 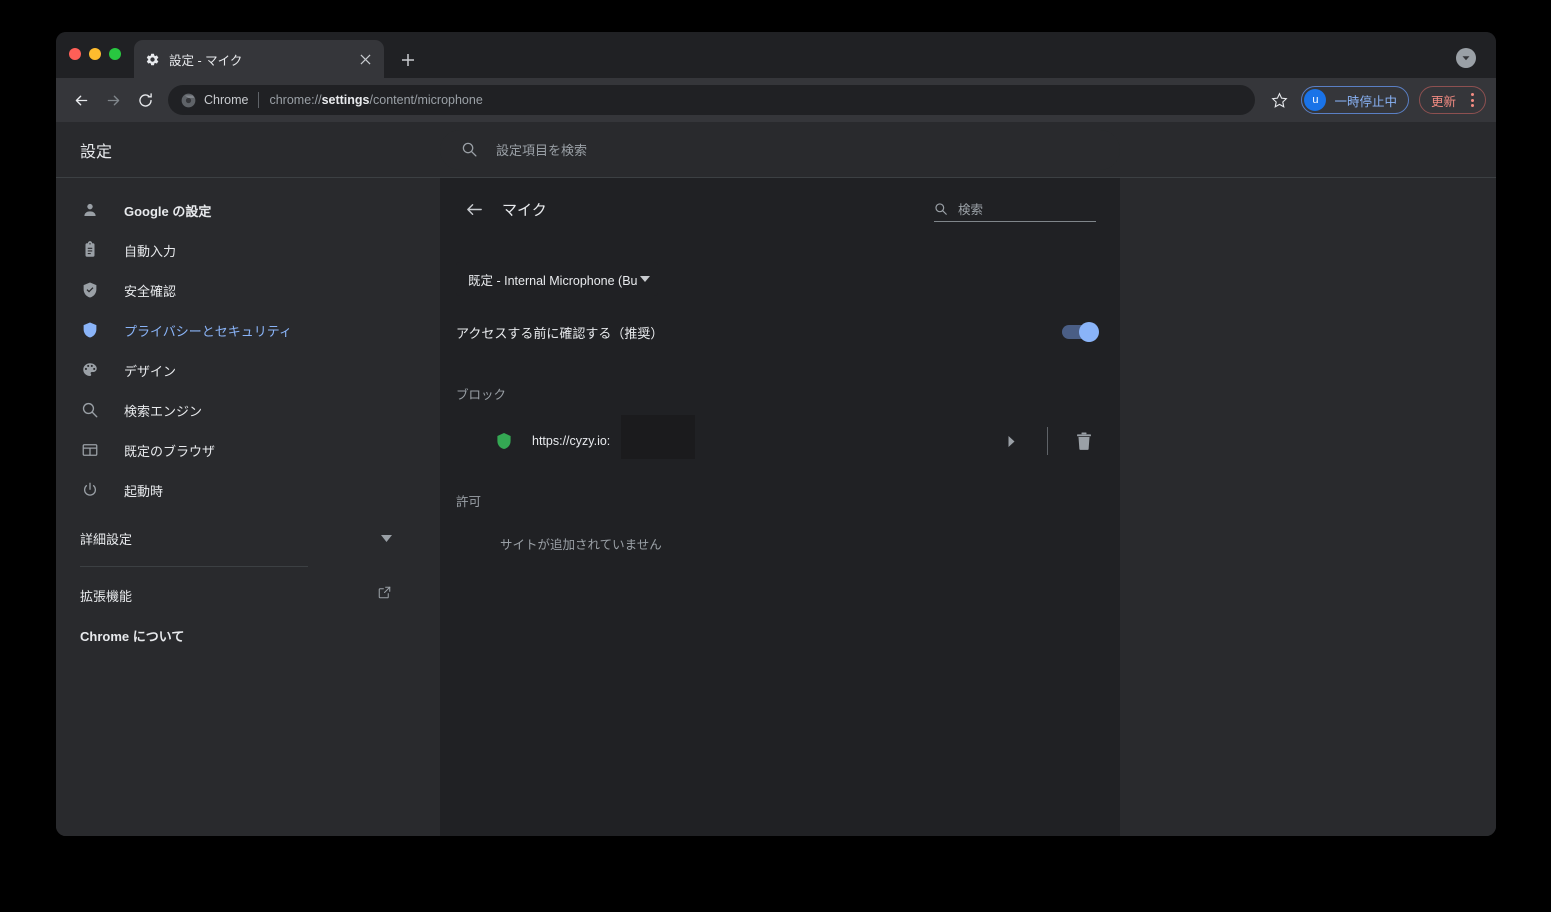 I want to click on bookmark-star-icon, so click(x=1279, y=100).